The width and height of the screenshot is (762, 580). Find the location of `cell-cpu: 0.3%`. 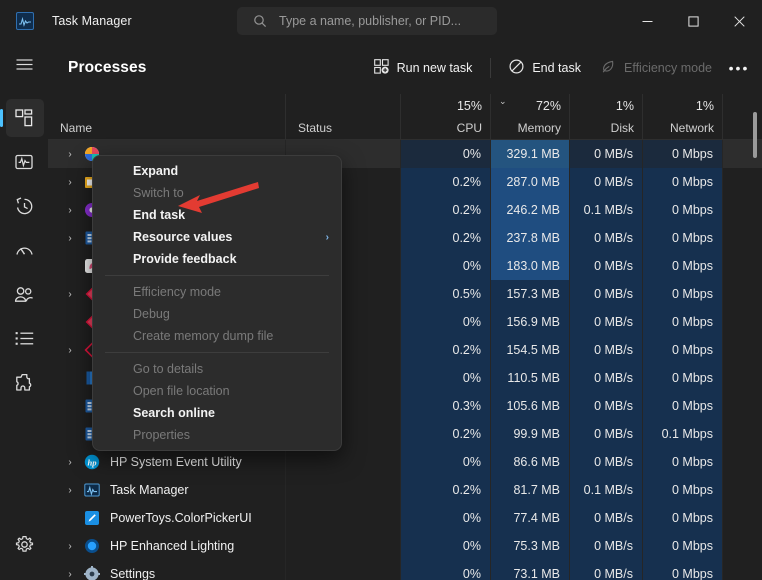

cell-cpu: 0.3% is located at coordinates (445, 406).